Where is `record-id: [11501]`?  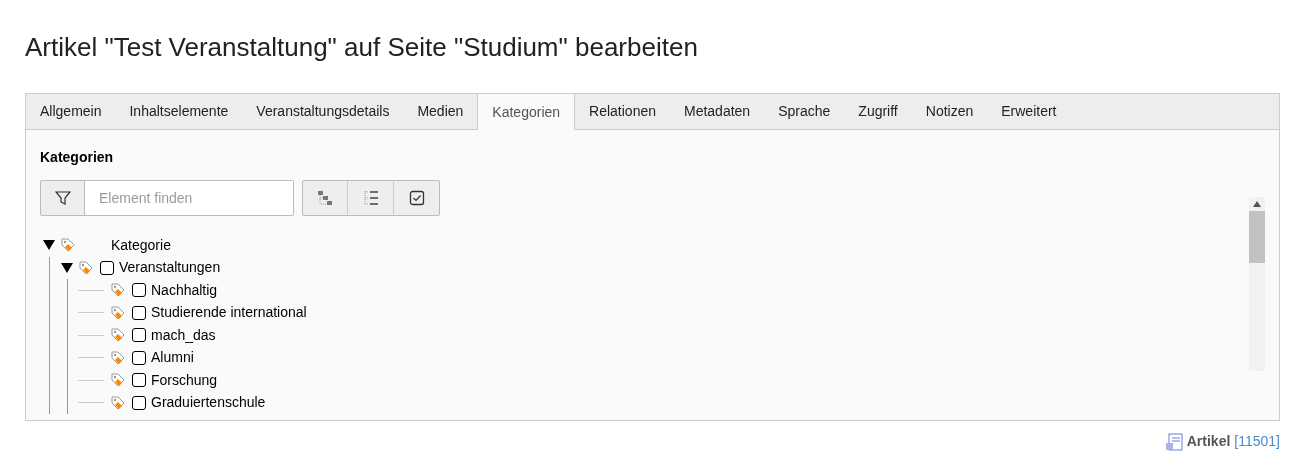 record-id: [11501] is located at coordinates (1257, 441).